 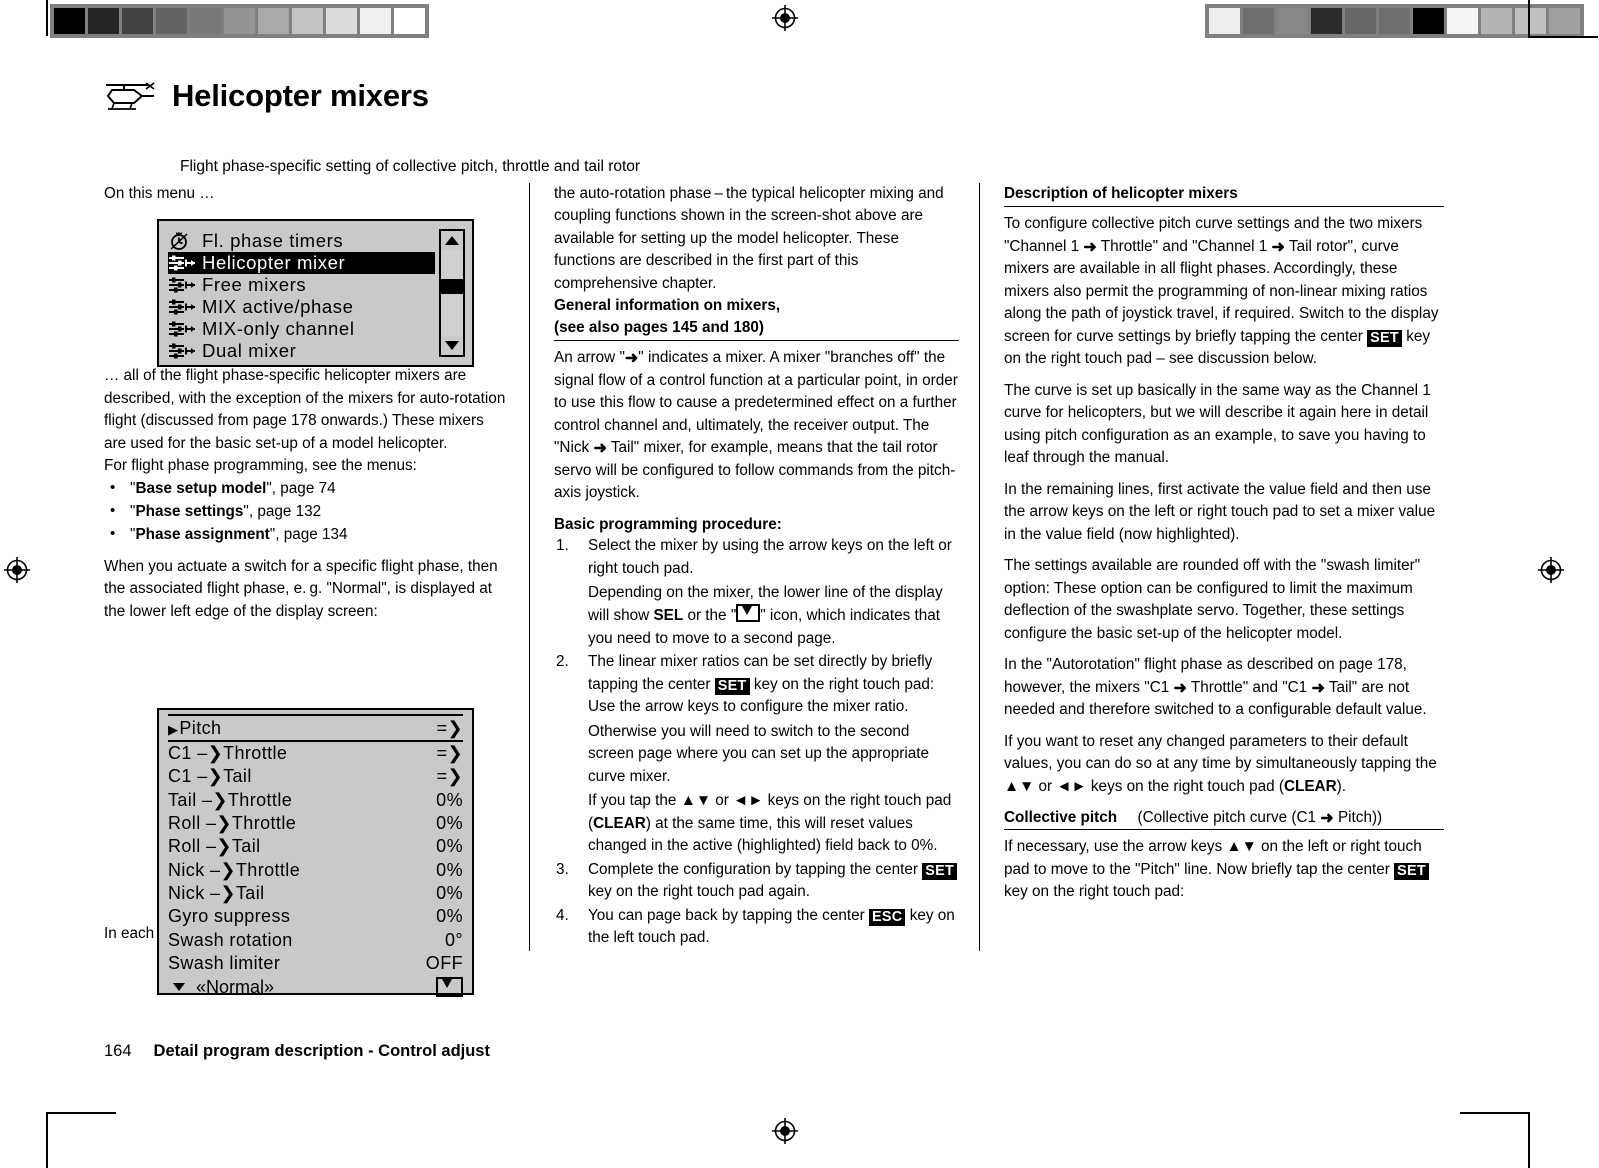 What do you see at coordinates (315, 987) in the screenshot?
I see `lcd-phase-row: «Normal»` at bounding box center [315, 987].